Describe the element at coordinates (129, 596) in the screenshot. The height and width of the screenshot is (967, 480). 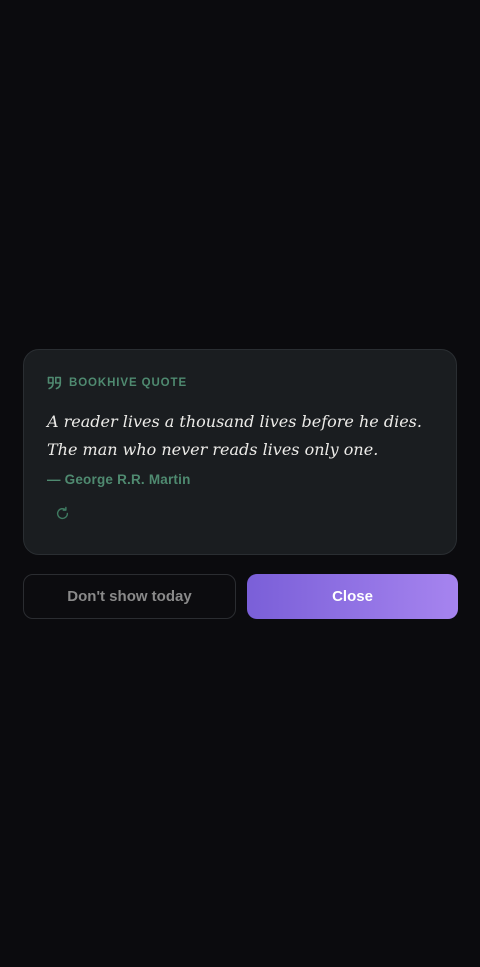
I see `dont-show-today-button: Don't show today` at that location.